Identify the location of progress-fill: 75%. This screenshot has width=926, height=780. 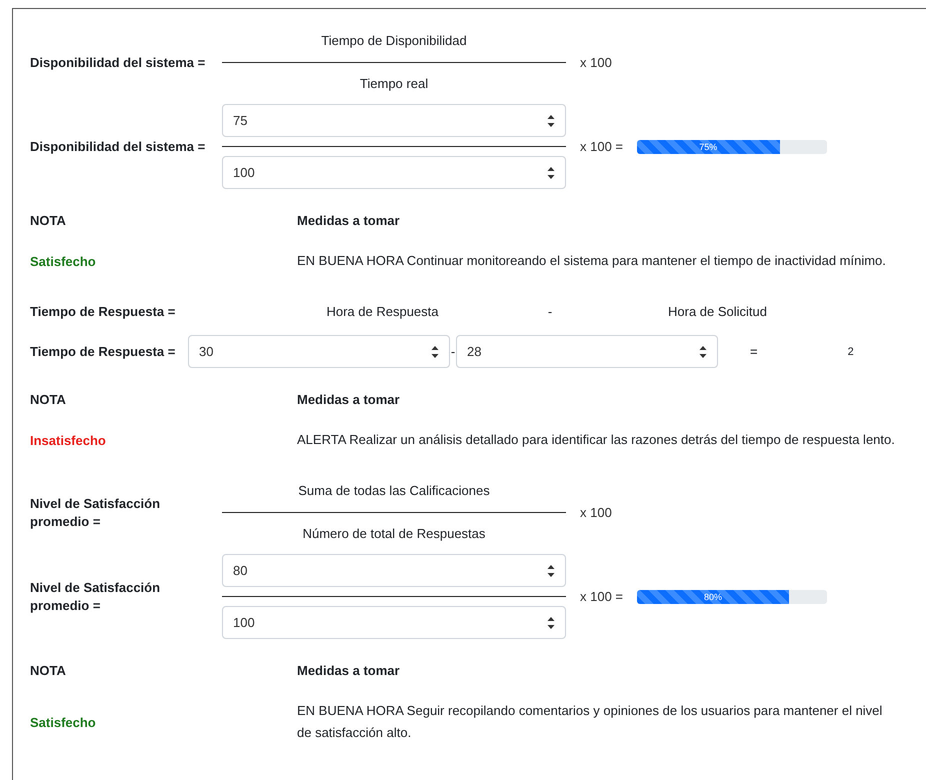
(708, 147).